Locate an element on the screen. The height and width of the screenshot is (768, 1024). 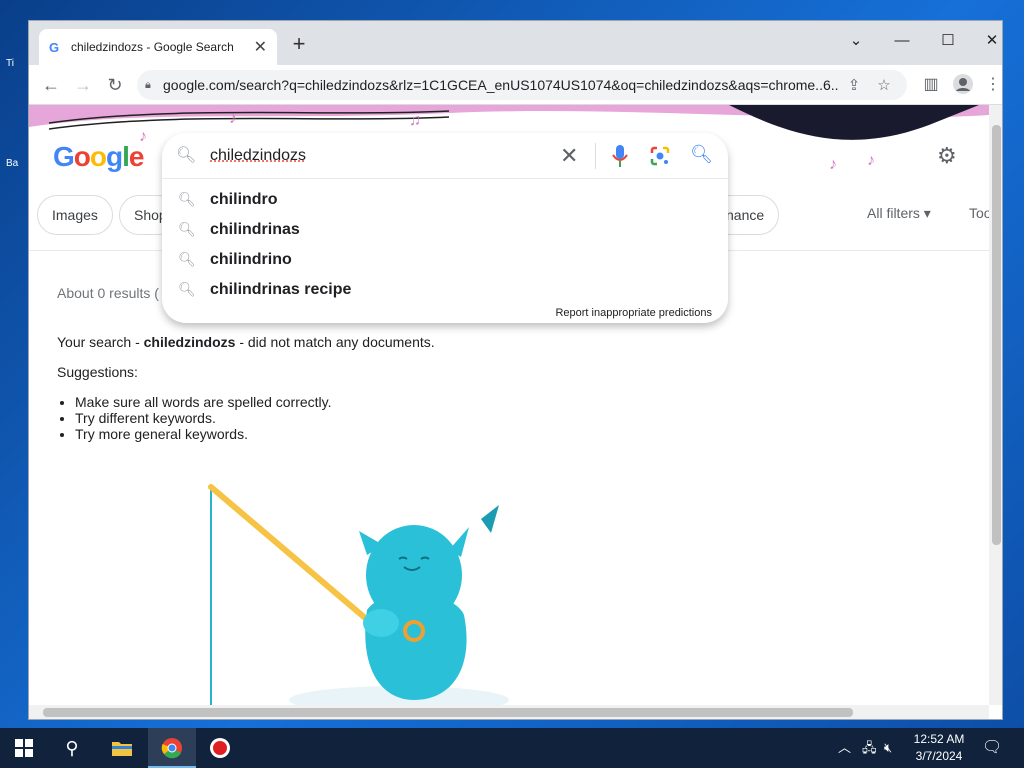
suggestion-text: chilindro is located at coordinates (244, 199).